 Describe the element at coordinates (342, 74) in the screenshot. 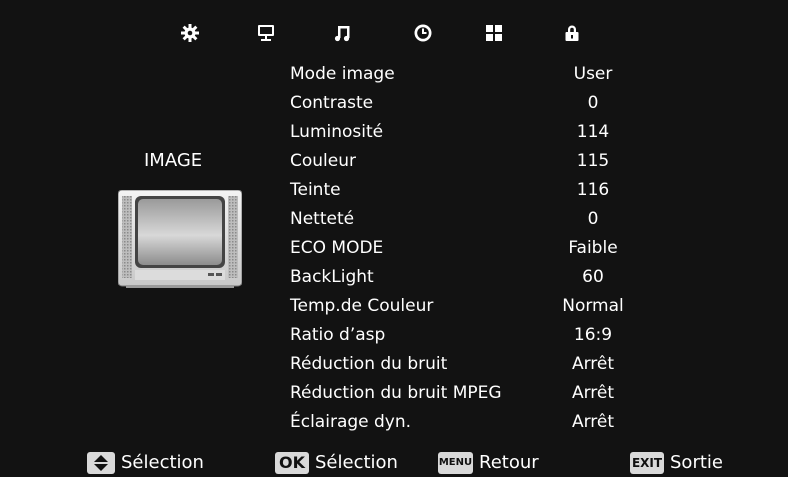

I see `menu-item-label: Mode image` at that location.